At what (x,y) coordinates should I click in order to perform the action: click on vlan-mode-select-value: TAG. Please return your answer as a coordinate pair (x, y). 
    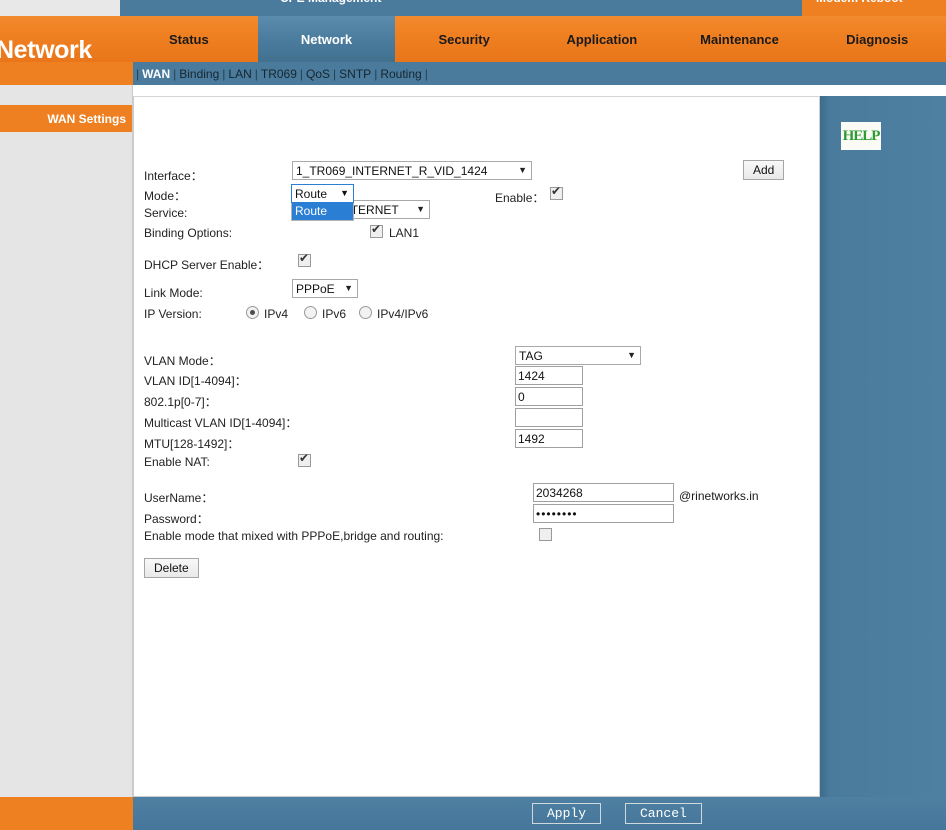
    Looking at the image, I should click on (531, 355).